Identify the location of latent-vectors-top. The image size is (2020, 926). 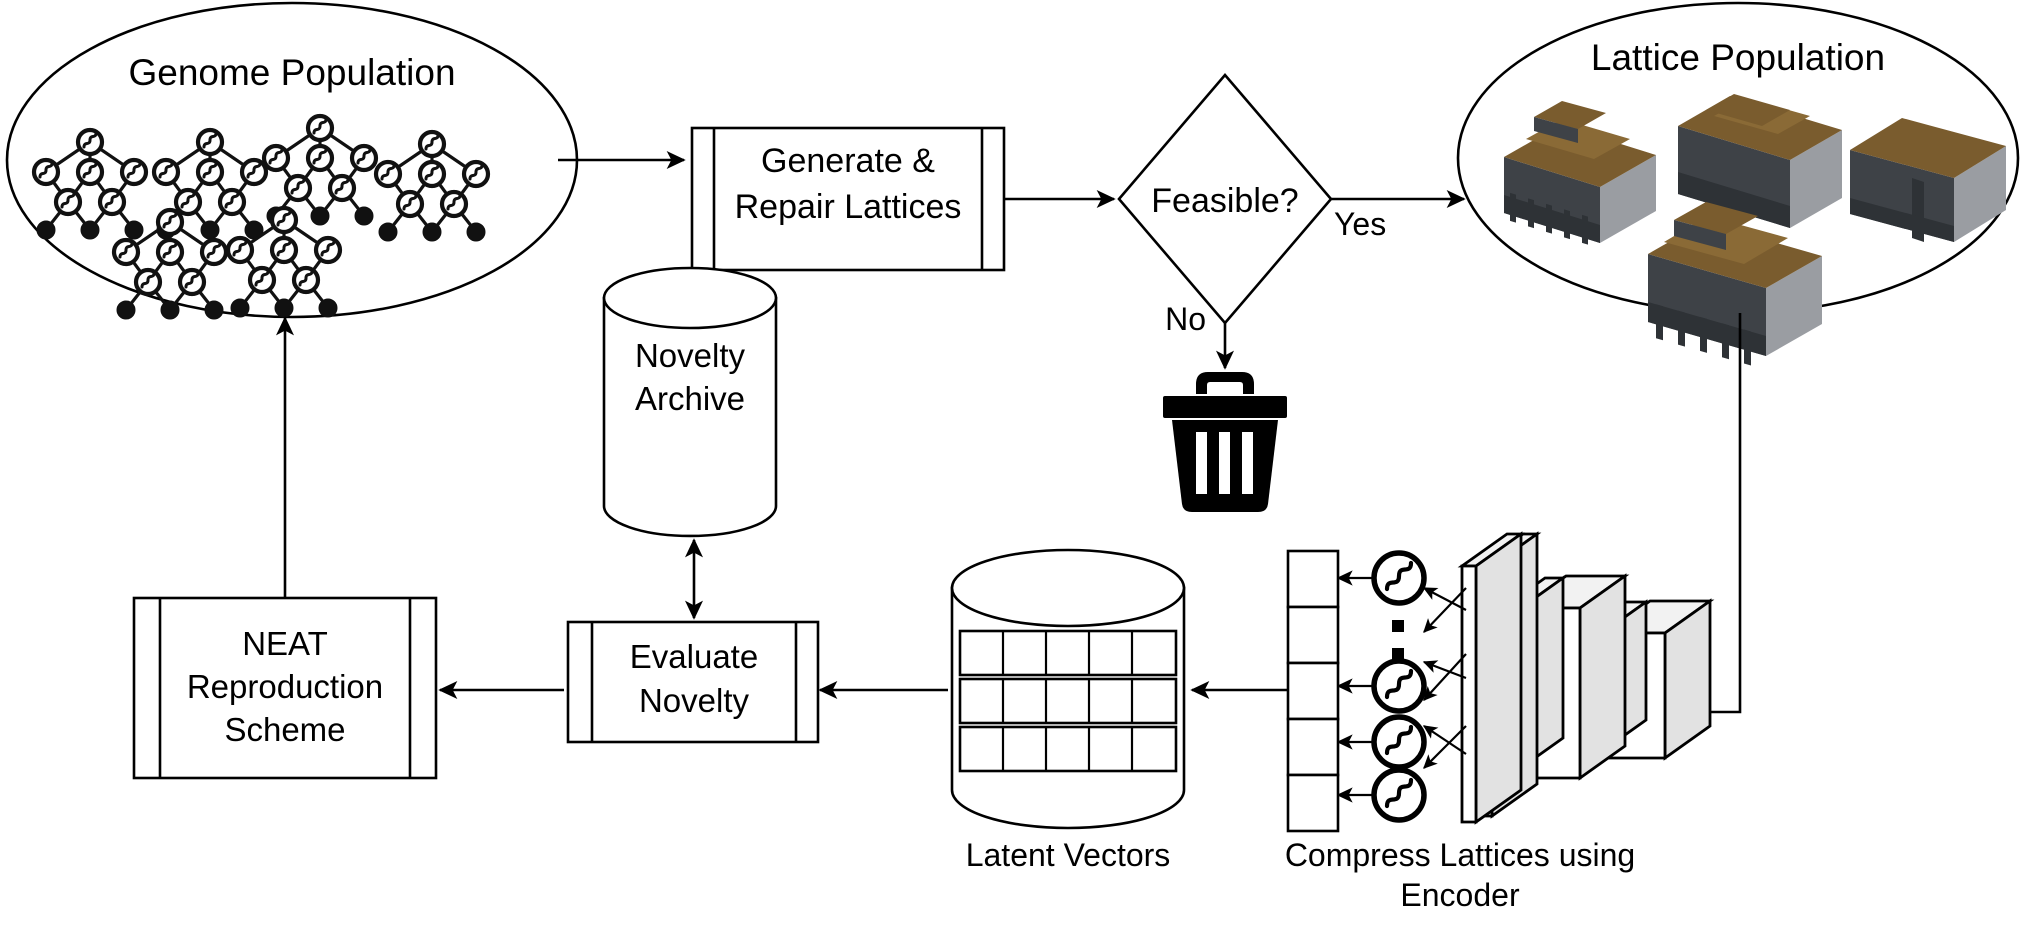
(1068, 588).